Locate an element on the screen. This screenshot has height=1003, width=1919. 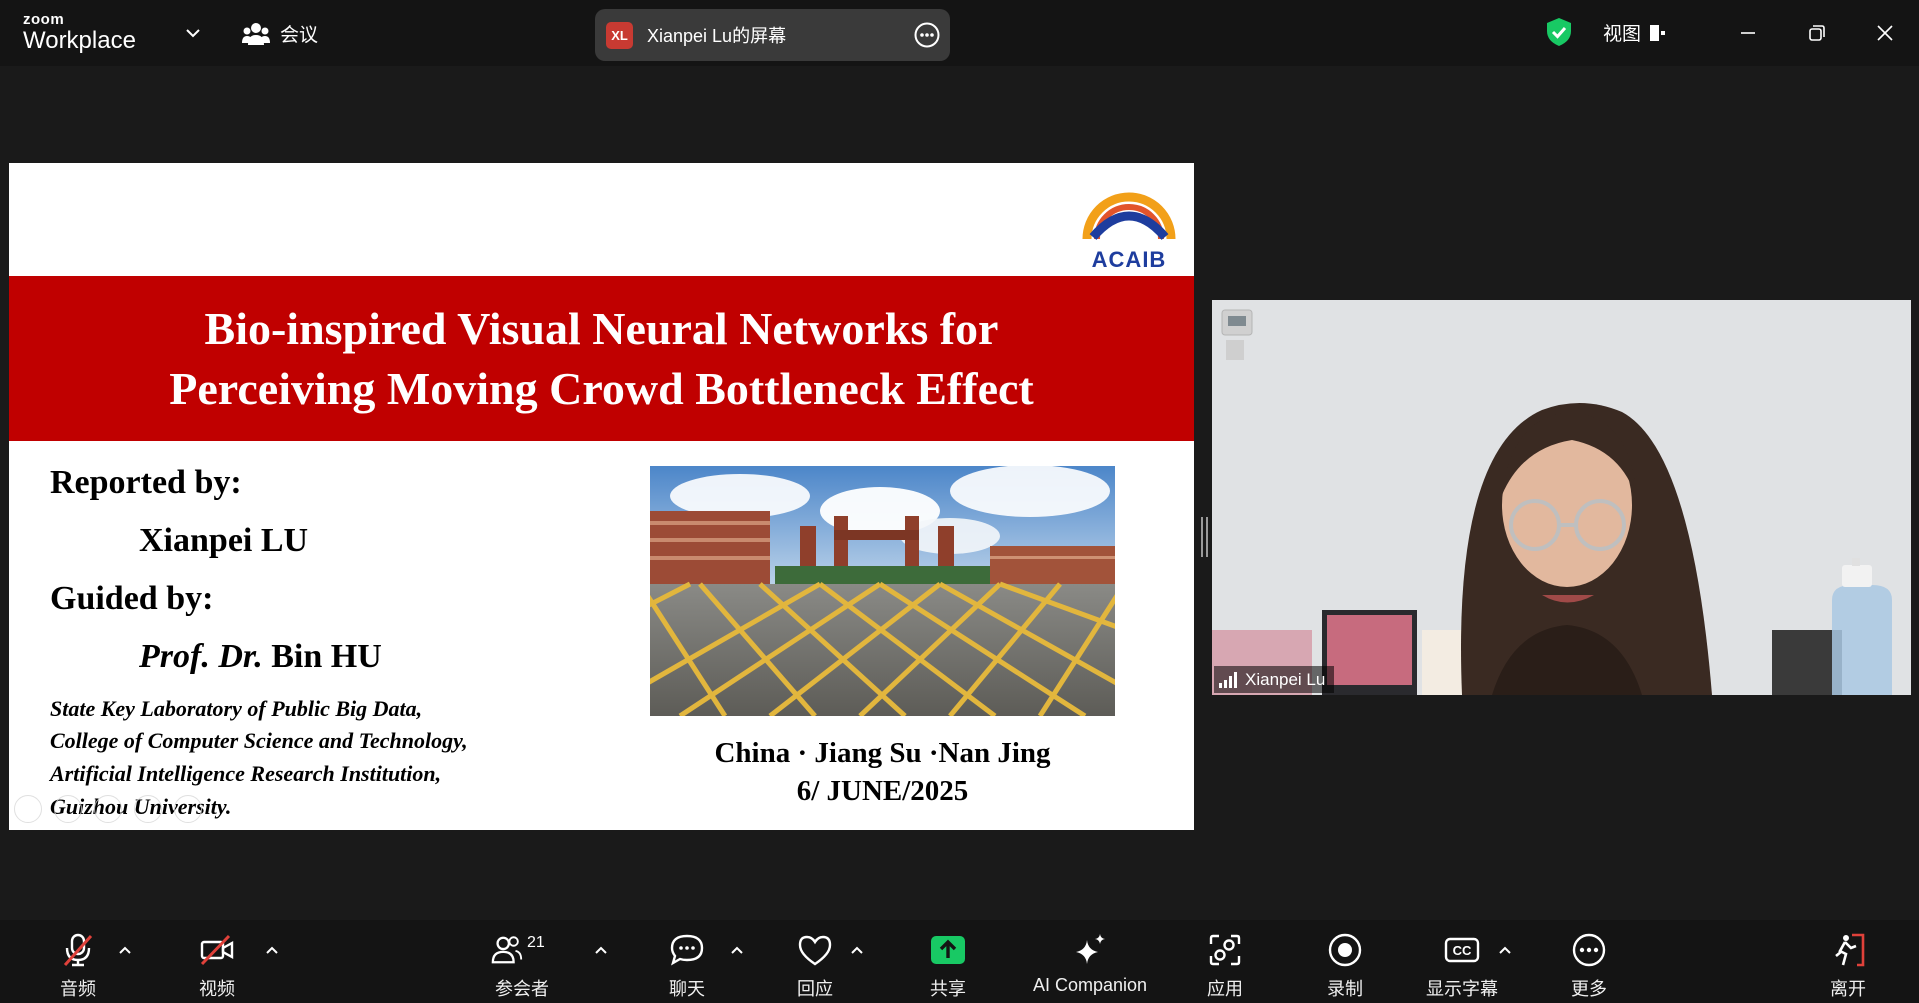
record-button: 录制 is located at coordinates (1345, 965).